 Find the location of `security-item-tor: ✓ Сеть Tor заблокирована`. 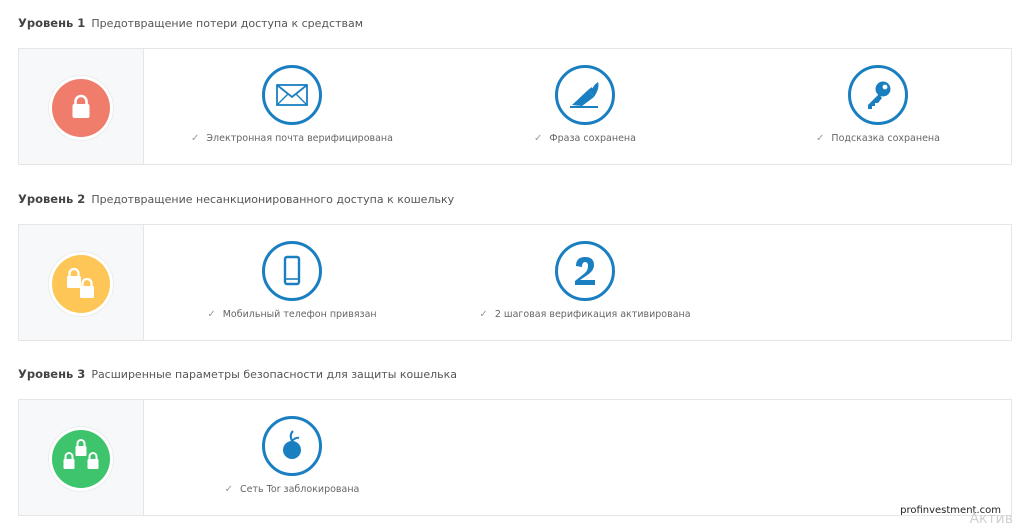

security-item-tor: ✓ Сеть Tor заблокирована is located at coordinates (292, 461).